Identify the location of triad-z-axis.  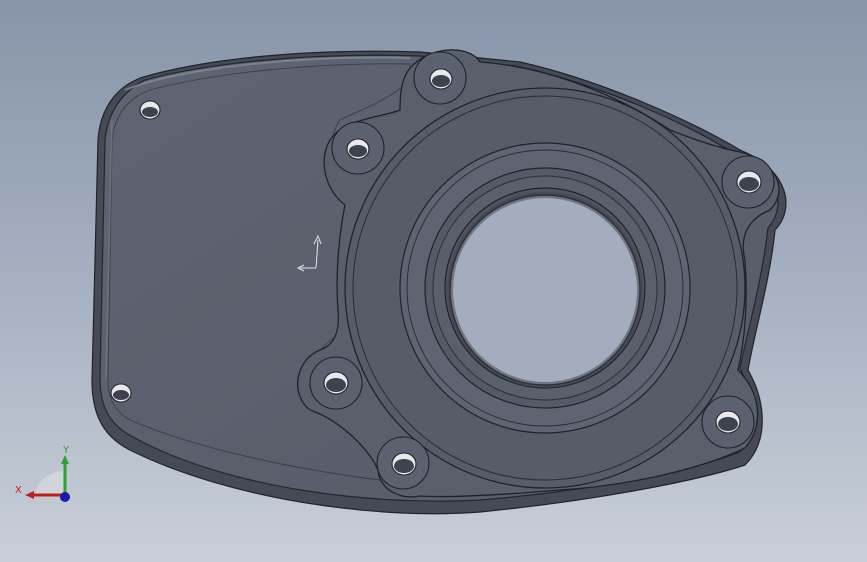
(65, 497).